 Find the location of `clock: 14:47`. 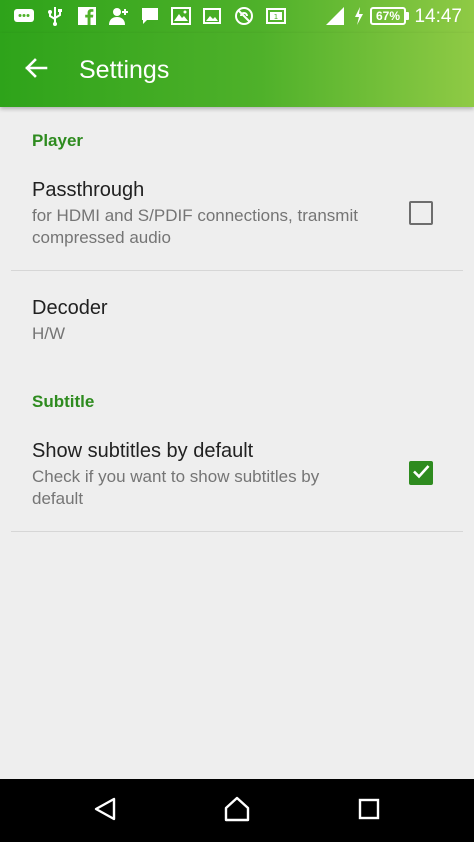

clock: 14:47 is located at coordinates (438, 16).